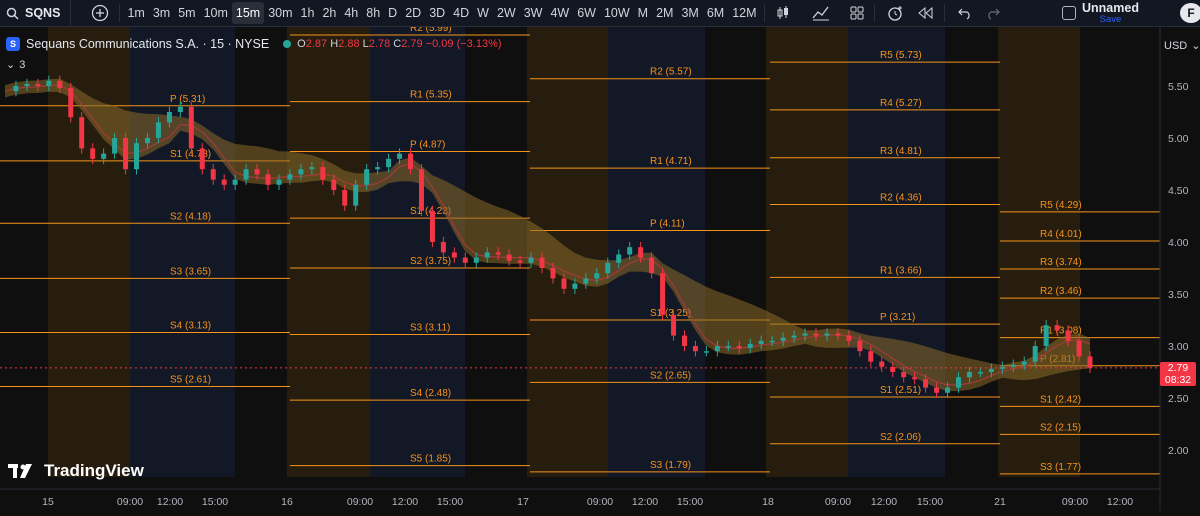 The image size is (1200, 516). Describe the element at coordinates (965, 13) in the screenshot. I see `undo-icon` at that location.